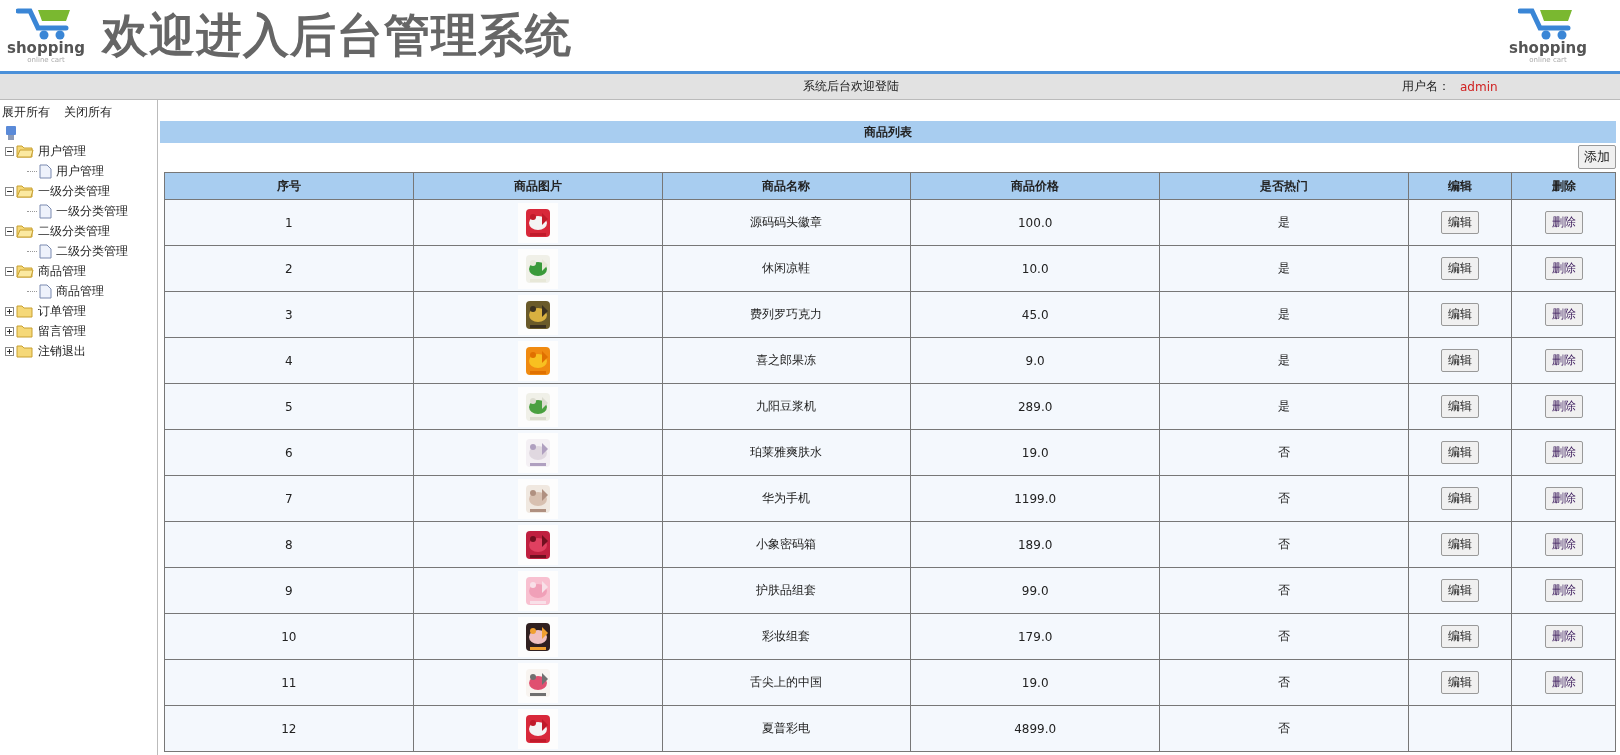 Image resolution: width=1620 pixels, height=755 pixels. I want to click on column-header: 删除, so click(1563, 186).